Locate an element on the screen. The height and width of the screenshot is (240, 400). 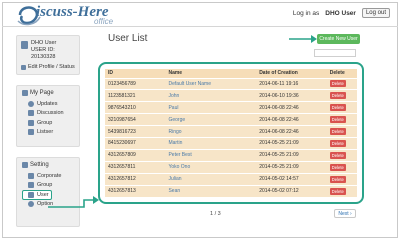
table-row: 4312657811 Yoko Ono 2014-05-25 21:09 Delete is located at coordinates (231, 167).